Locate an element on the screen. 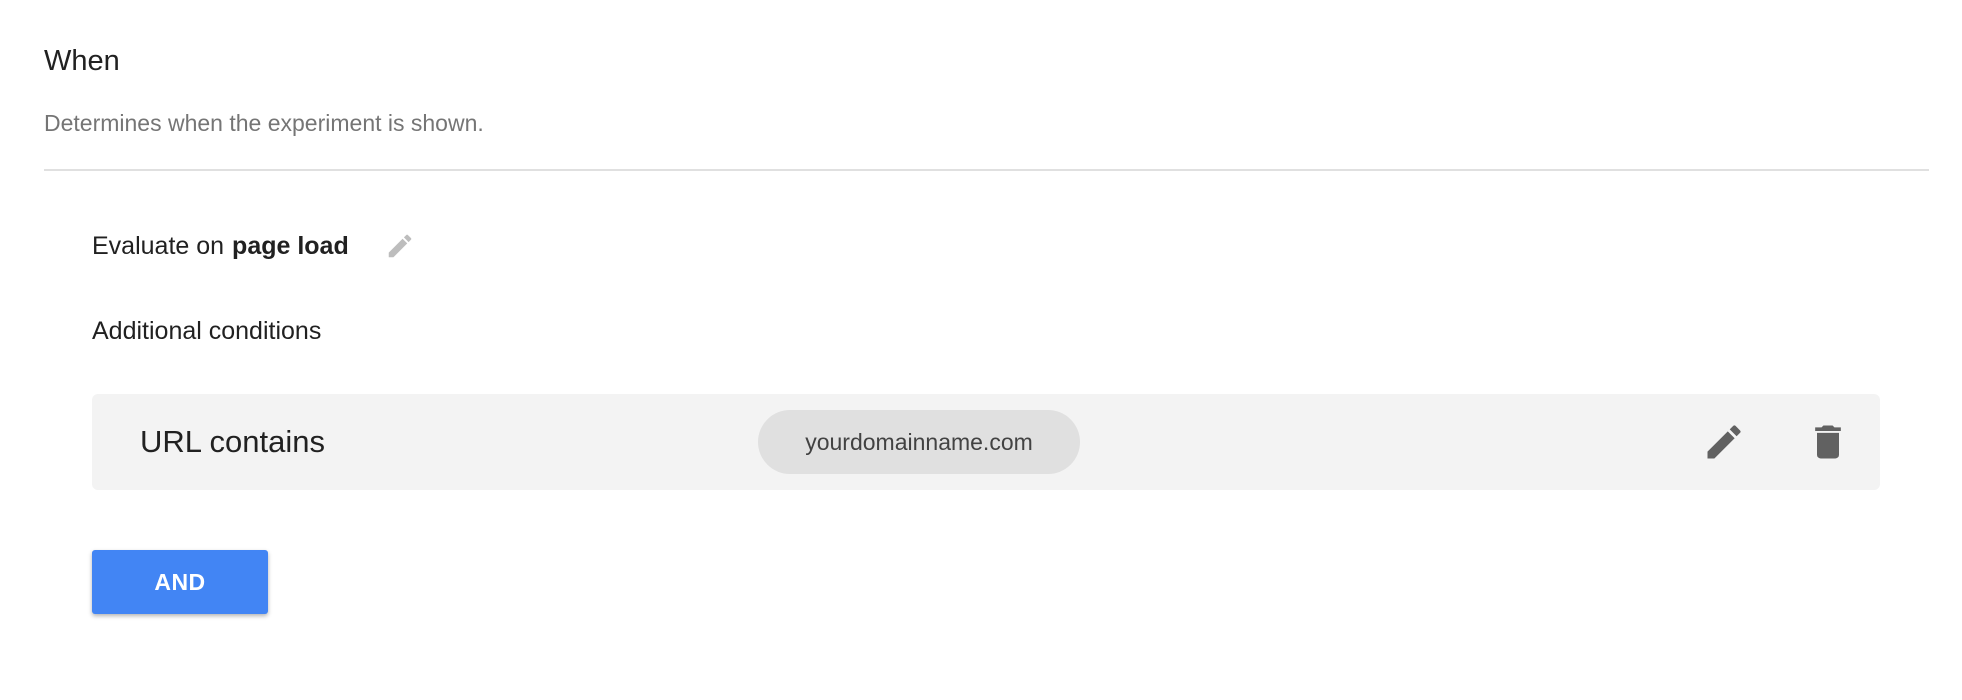 This screenshot has height=700, width=1962. trash-icon is located at coordinates (1828, 442).